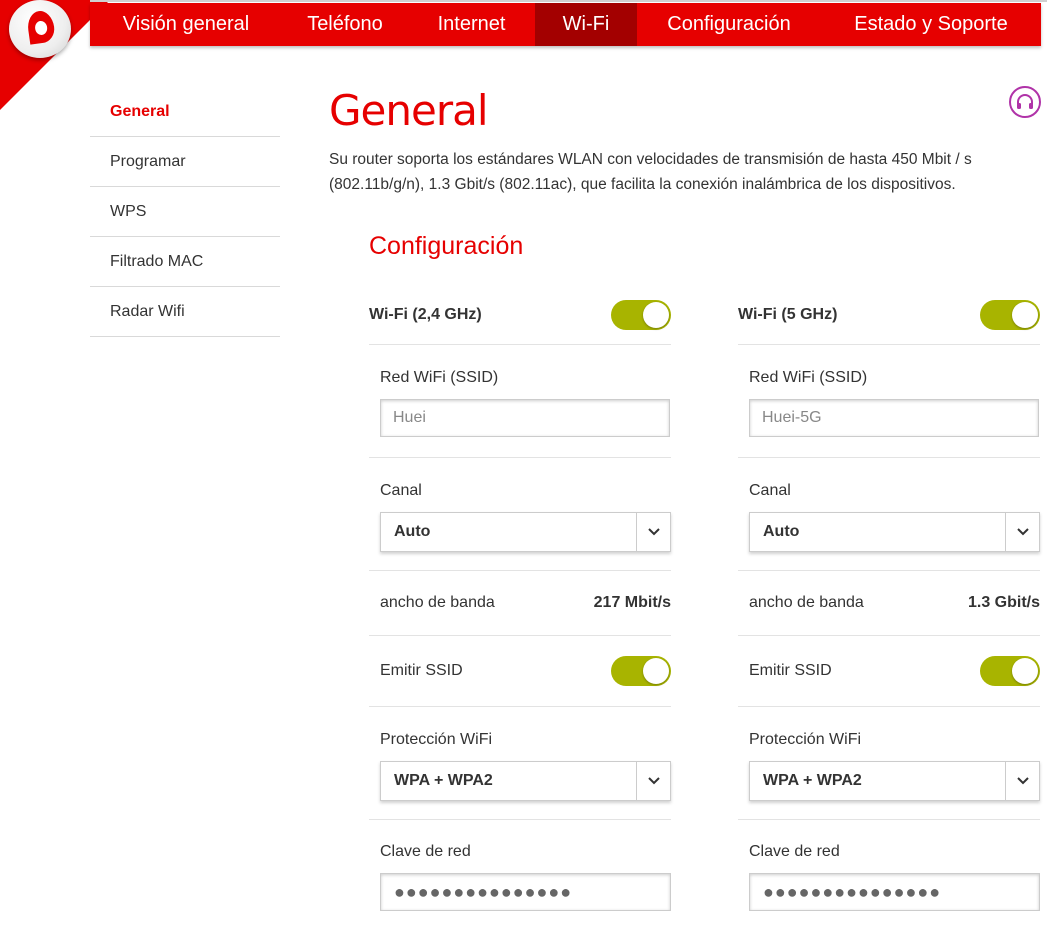 The height and width of the screenshot is (940, 1047). What do you see at coordinates (520, 603) in the screenshot?
I see `bandwidth-row: ancho de banda 217 Mbit/s` at bounding box center [520, 603].